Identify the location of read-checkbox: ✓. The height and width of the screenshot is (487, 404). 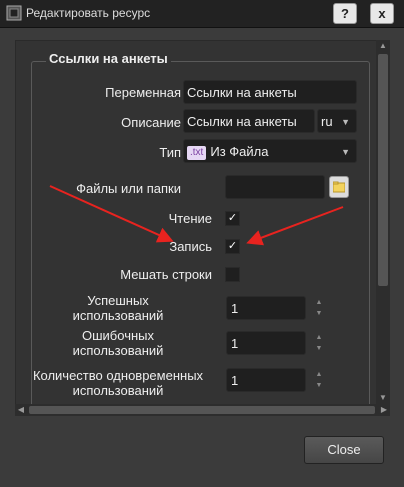
(232, 218).